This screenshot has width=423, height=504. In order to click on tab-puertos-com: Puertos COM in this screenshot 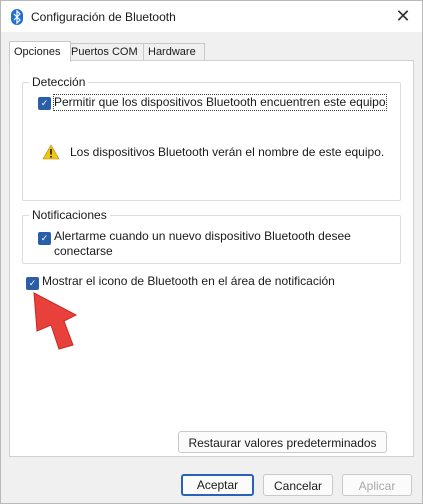, I will do `click(106, 52)`.